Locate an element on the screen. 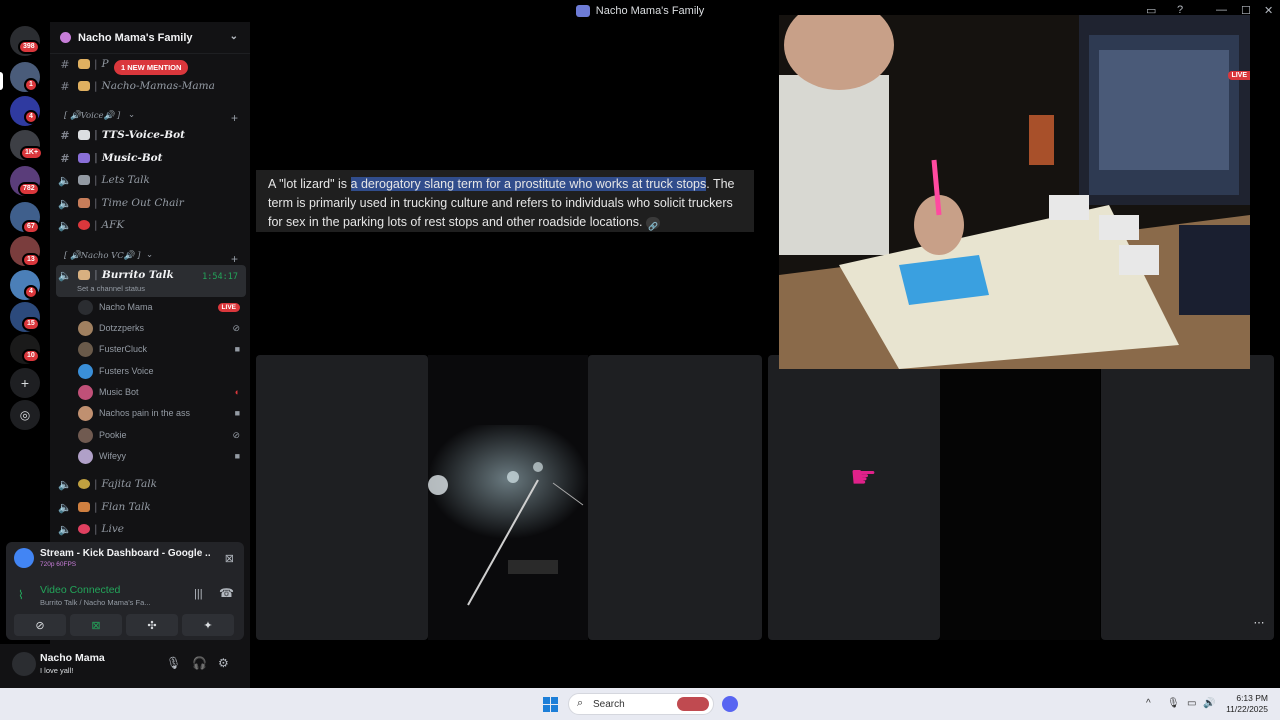  voice-user: Dotzzperks ⊘ is located at coordinates (161, 328).